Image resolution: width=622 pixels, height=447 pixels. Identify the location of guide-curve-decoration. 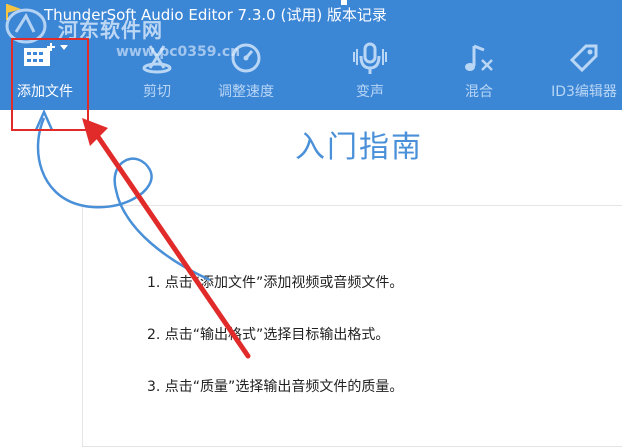
(123, 199).